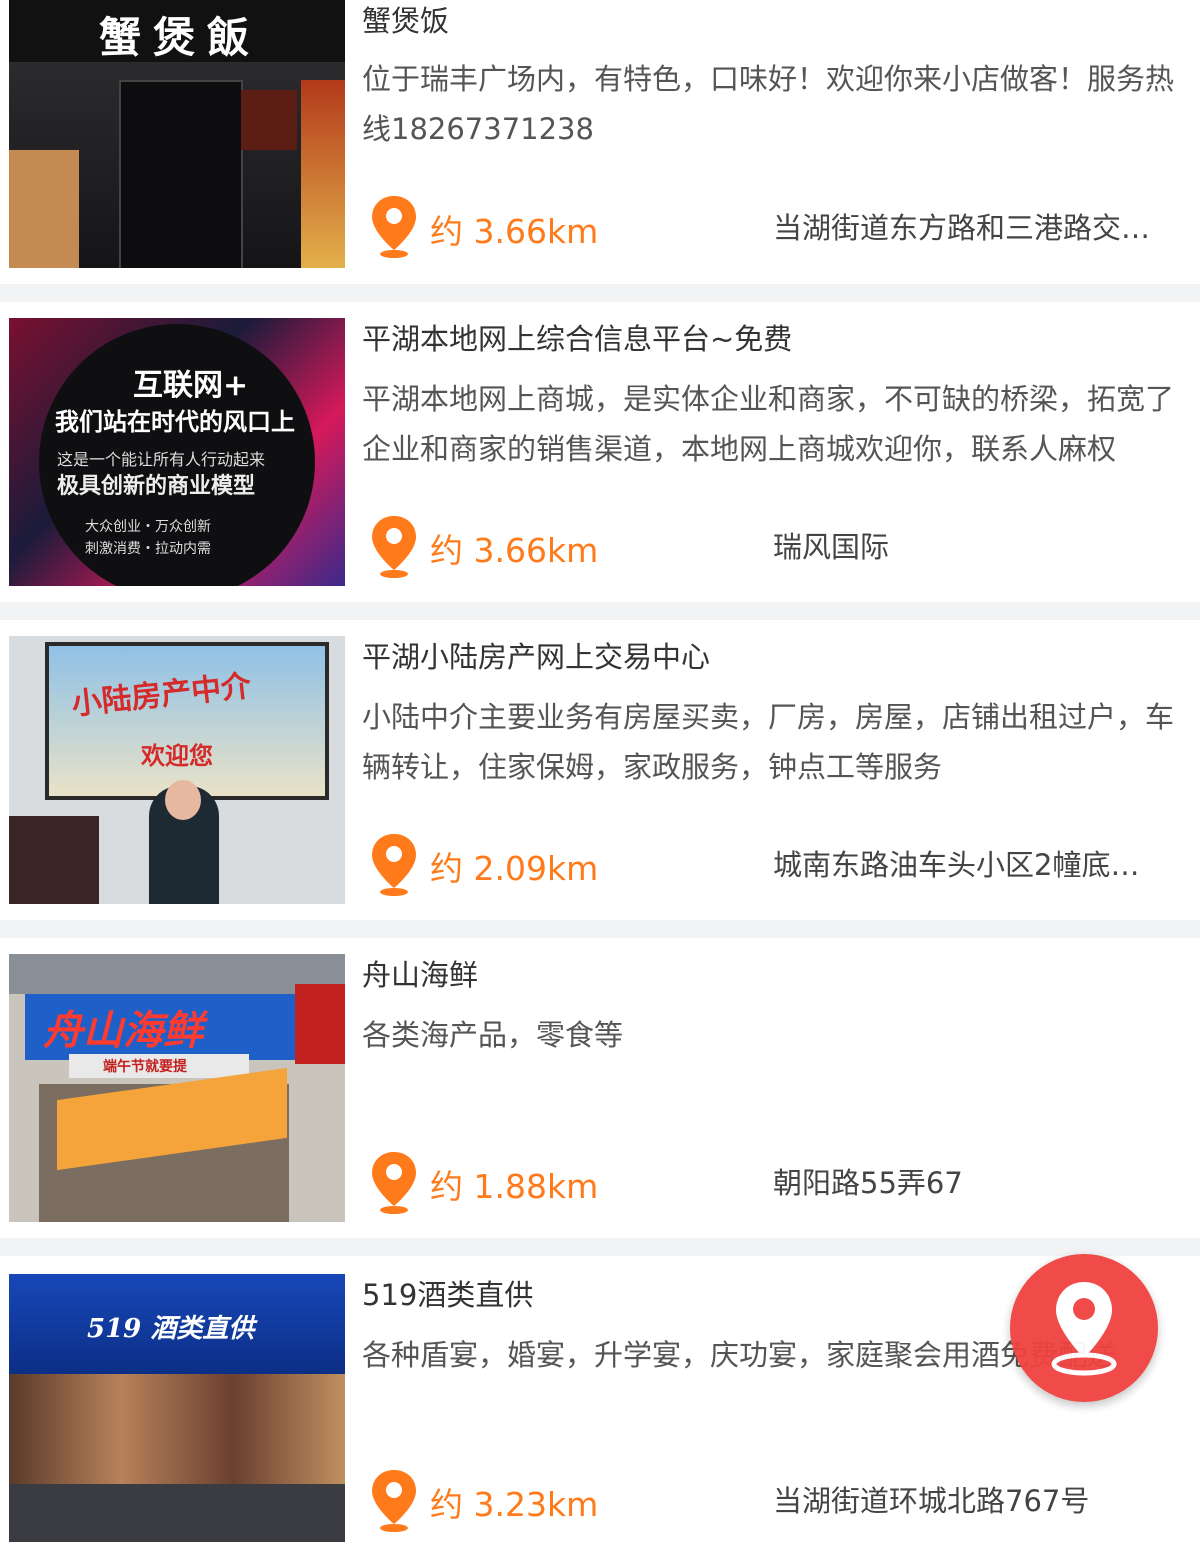 The height and width of the screenshot is (1549, 1200). Describe the element at coordinates (191, 385) in the screenshot. I see `promo-line: 互联网+` at that location.